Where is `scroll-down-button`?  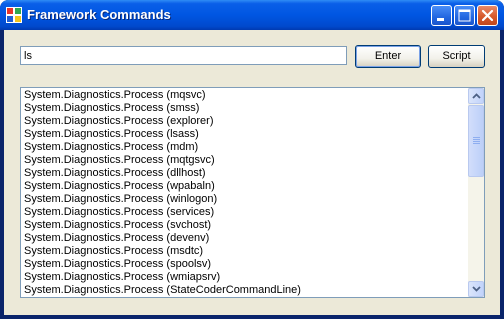 scroll-down-button is located at coordinates (476, 289).